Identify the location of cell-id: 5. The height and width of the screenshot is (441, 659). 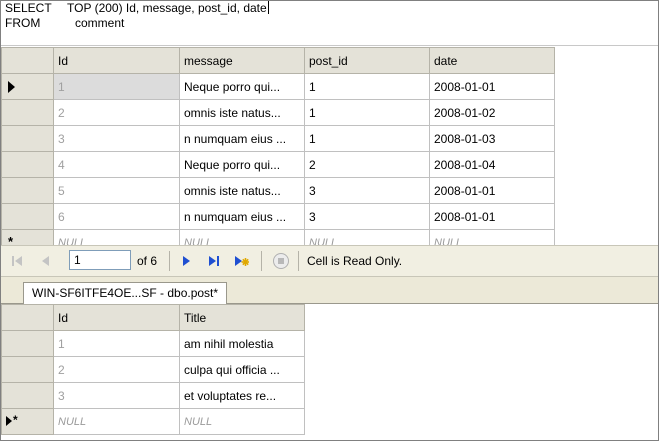
(116, 190).